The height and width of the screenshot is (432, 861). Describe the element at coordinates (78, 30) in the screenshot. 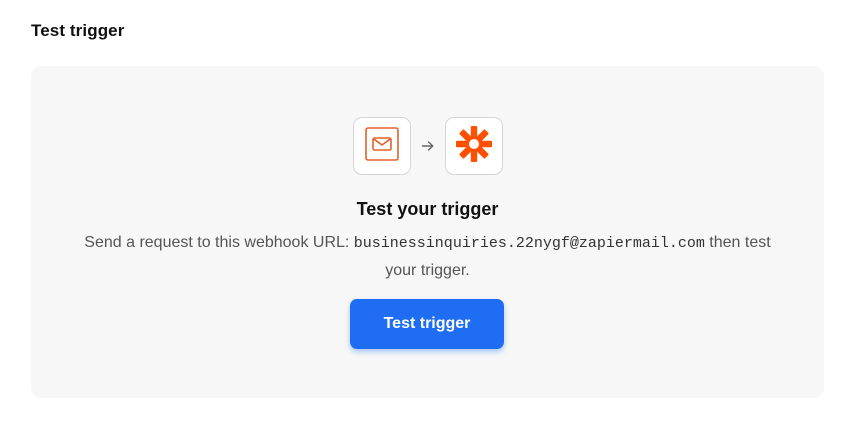

I see `section-title: Test trigger` at that location.